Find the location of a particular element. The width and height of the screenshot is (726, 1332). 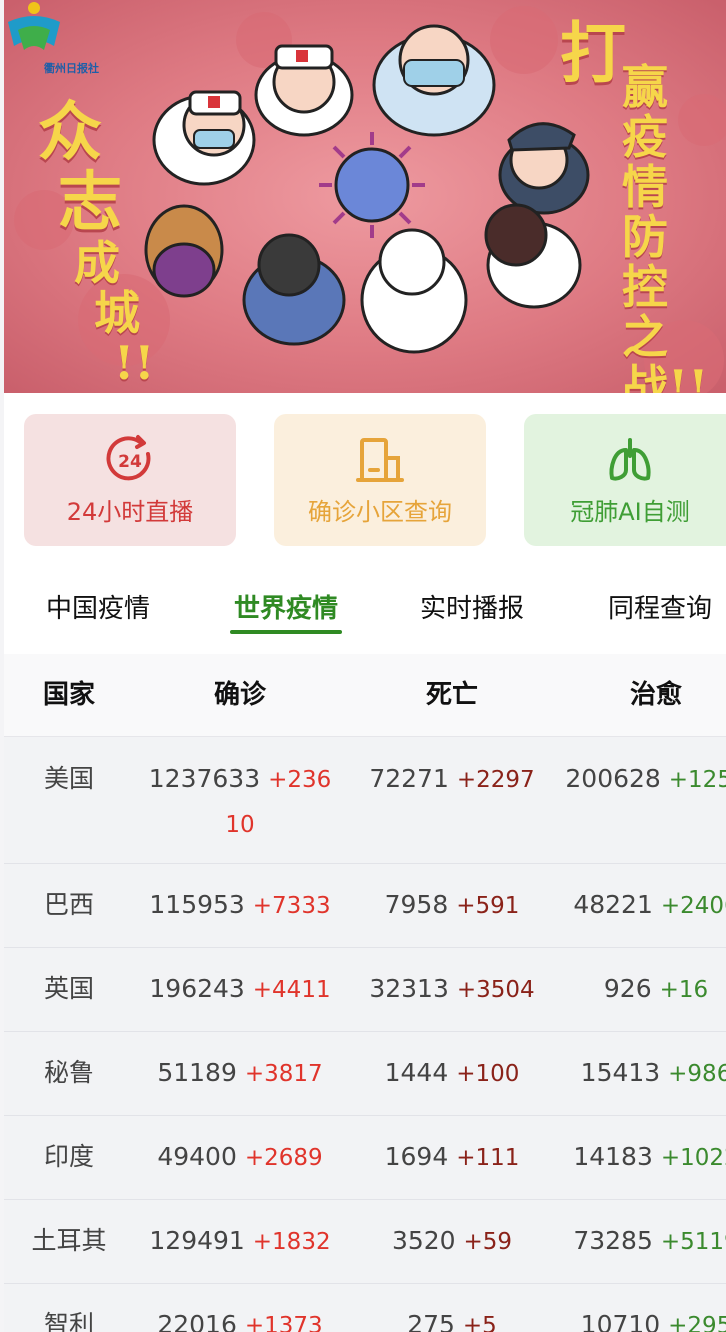

banner-slogan-right: 赢疫情防控之战!! is located at coordinates (665, 226).